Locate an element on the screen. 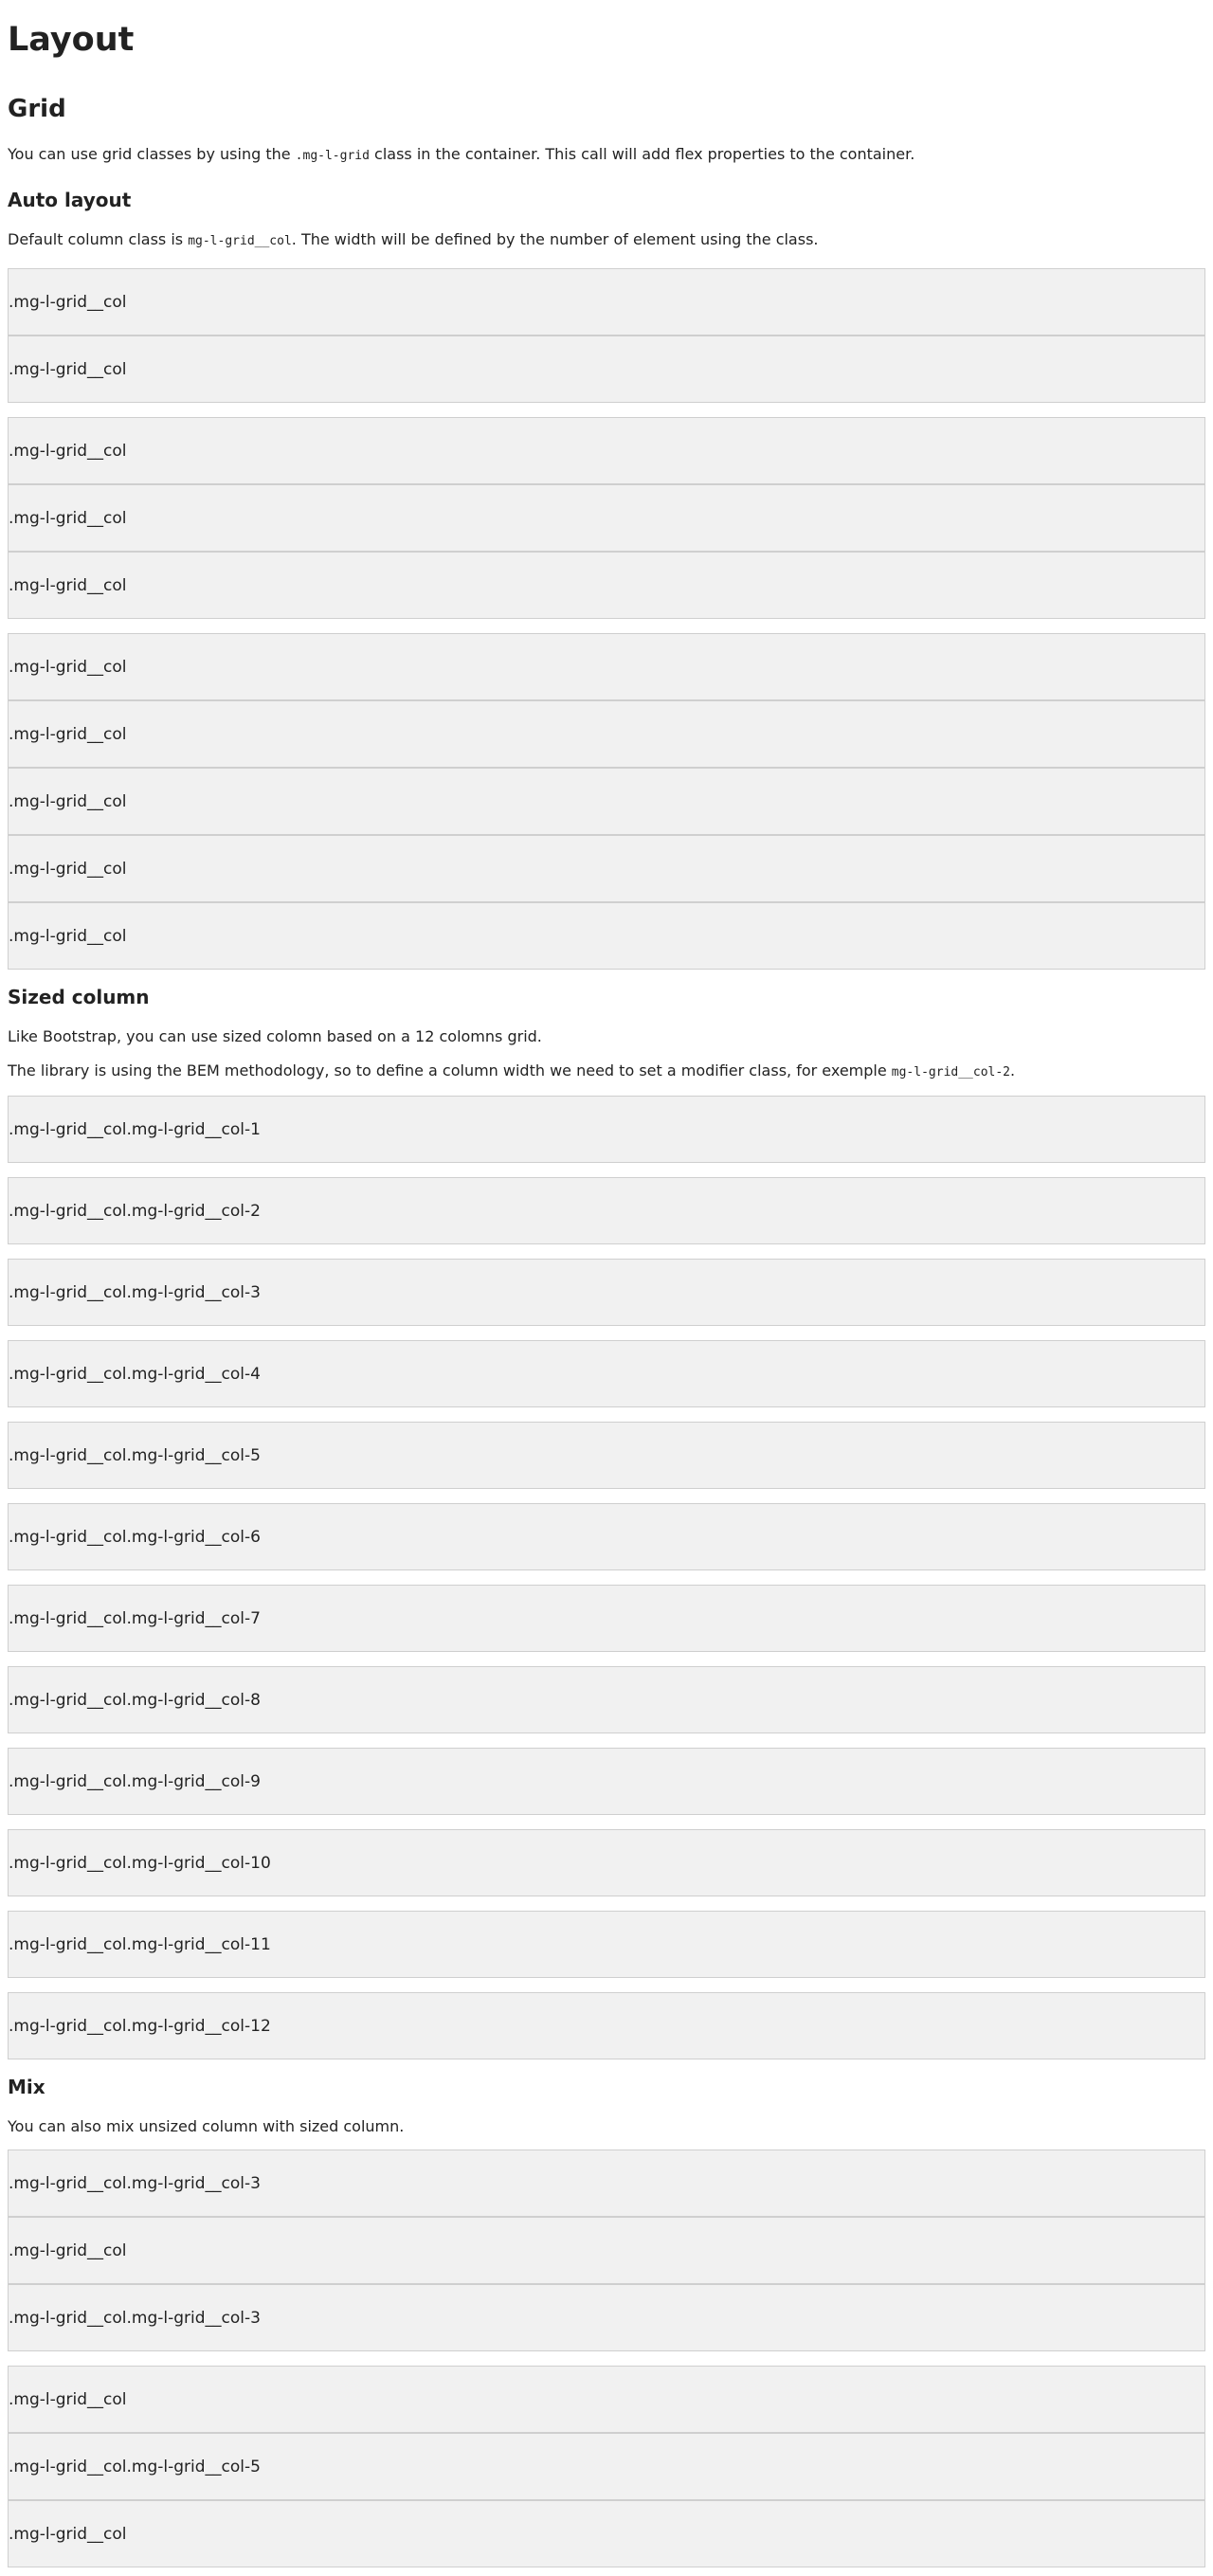 The image size is (1213, 2576). sized-grid: .mg-l-grid__col.mg-l-grid__col-1 is located at coordinates (606, 1129).